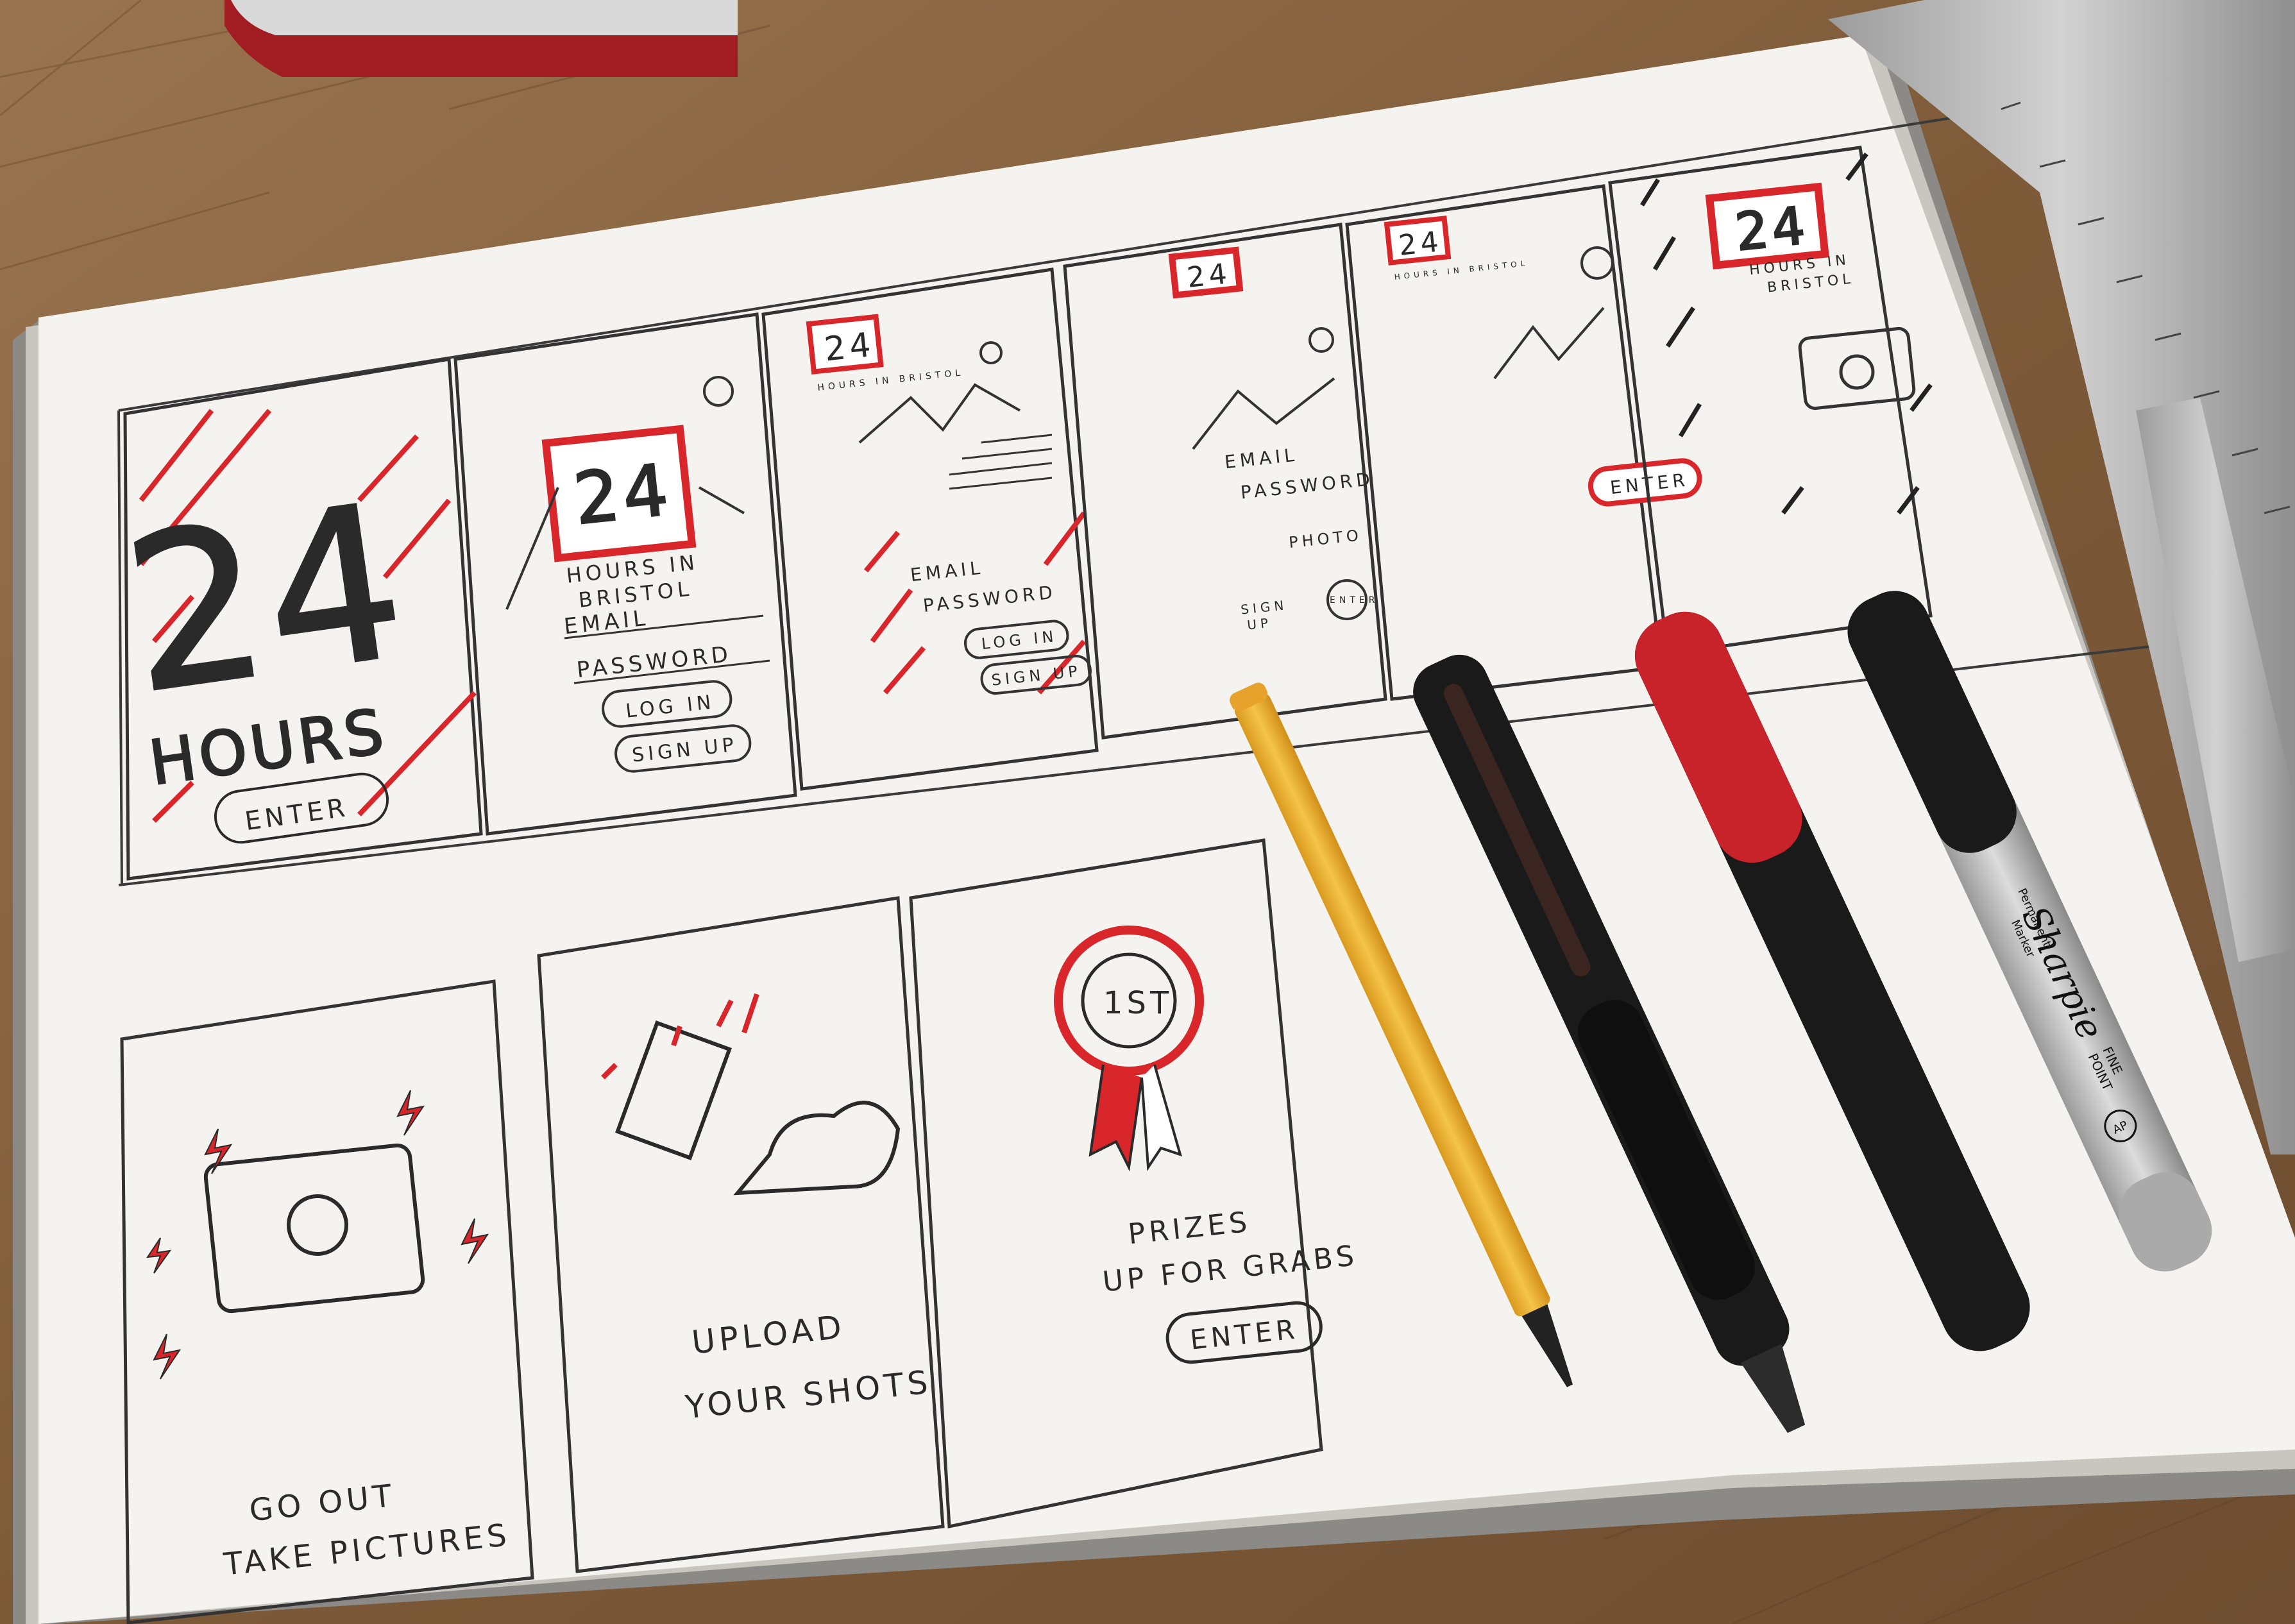 This screenshot has height=1624, width=2295. Describe the element at coordinates (1420, 243) in the screenshot. I see `screen5-logo-number: 24` at that location.